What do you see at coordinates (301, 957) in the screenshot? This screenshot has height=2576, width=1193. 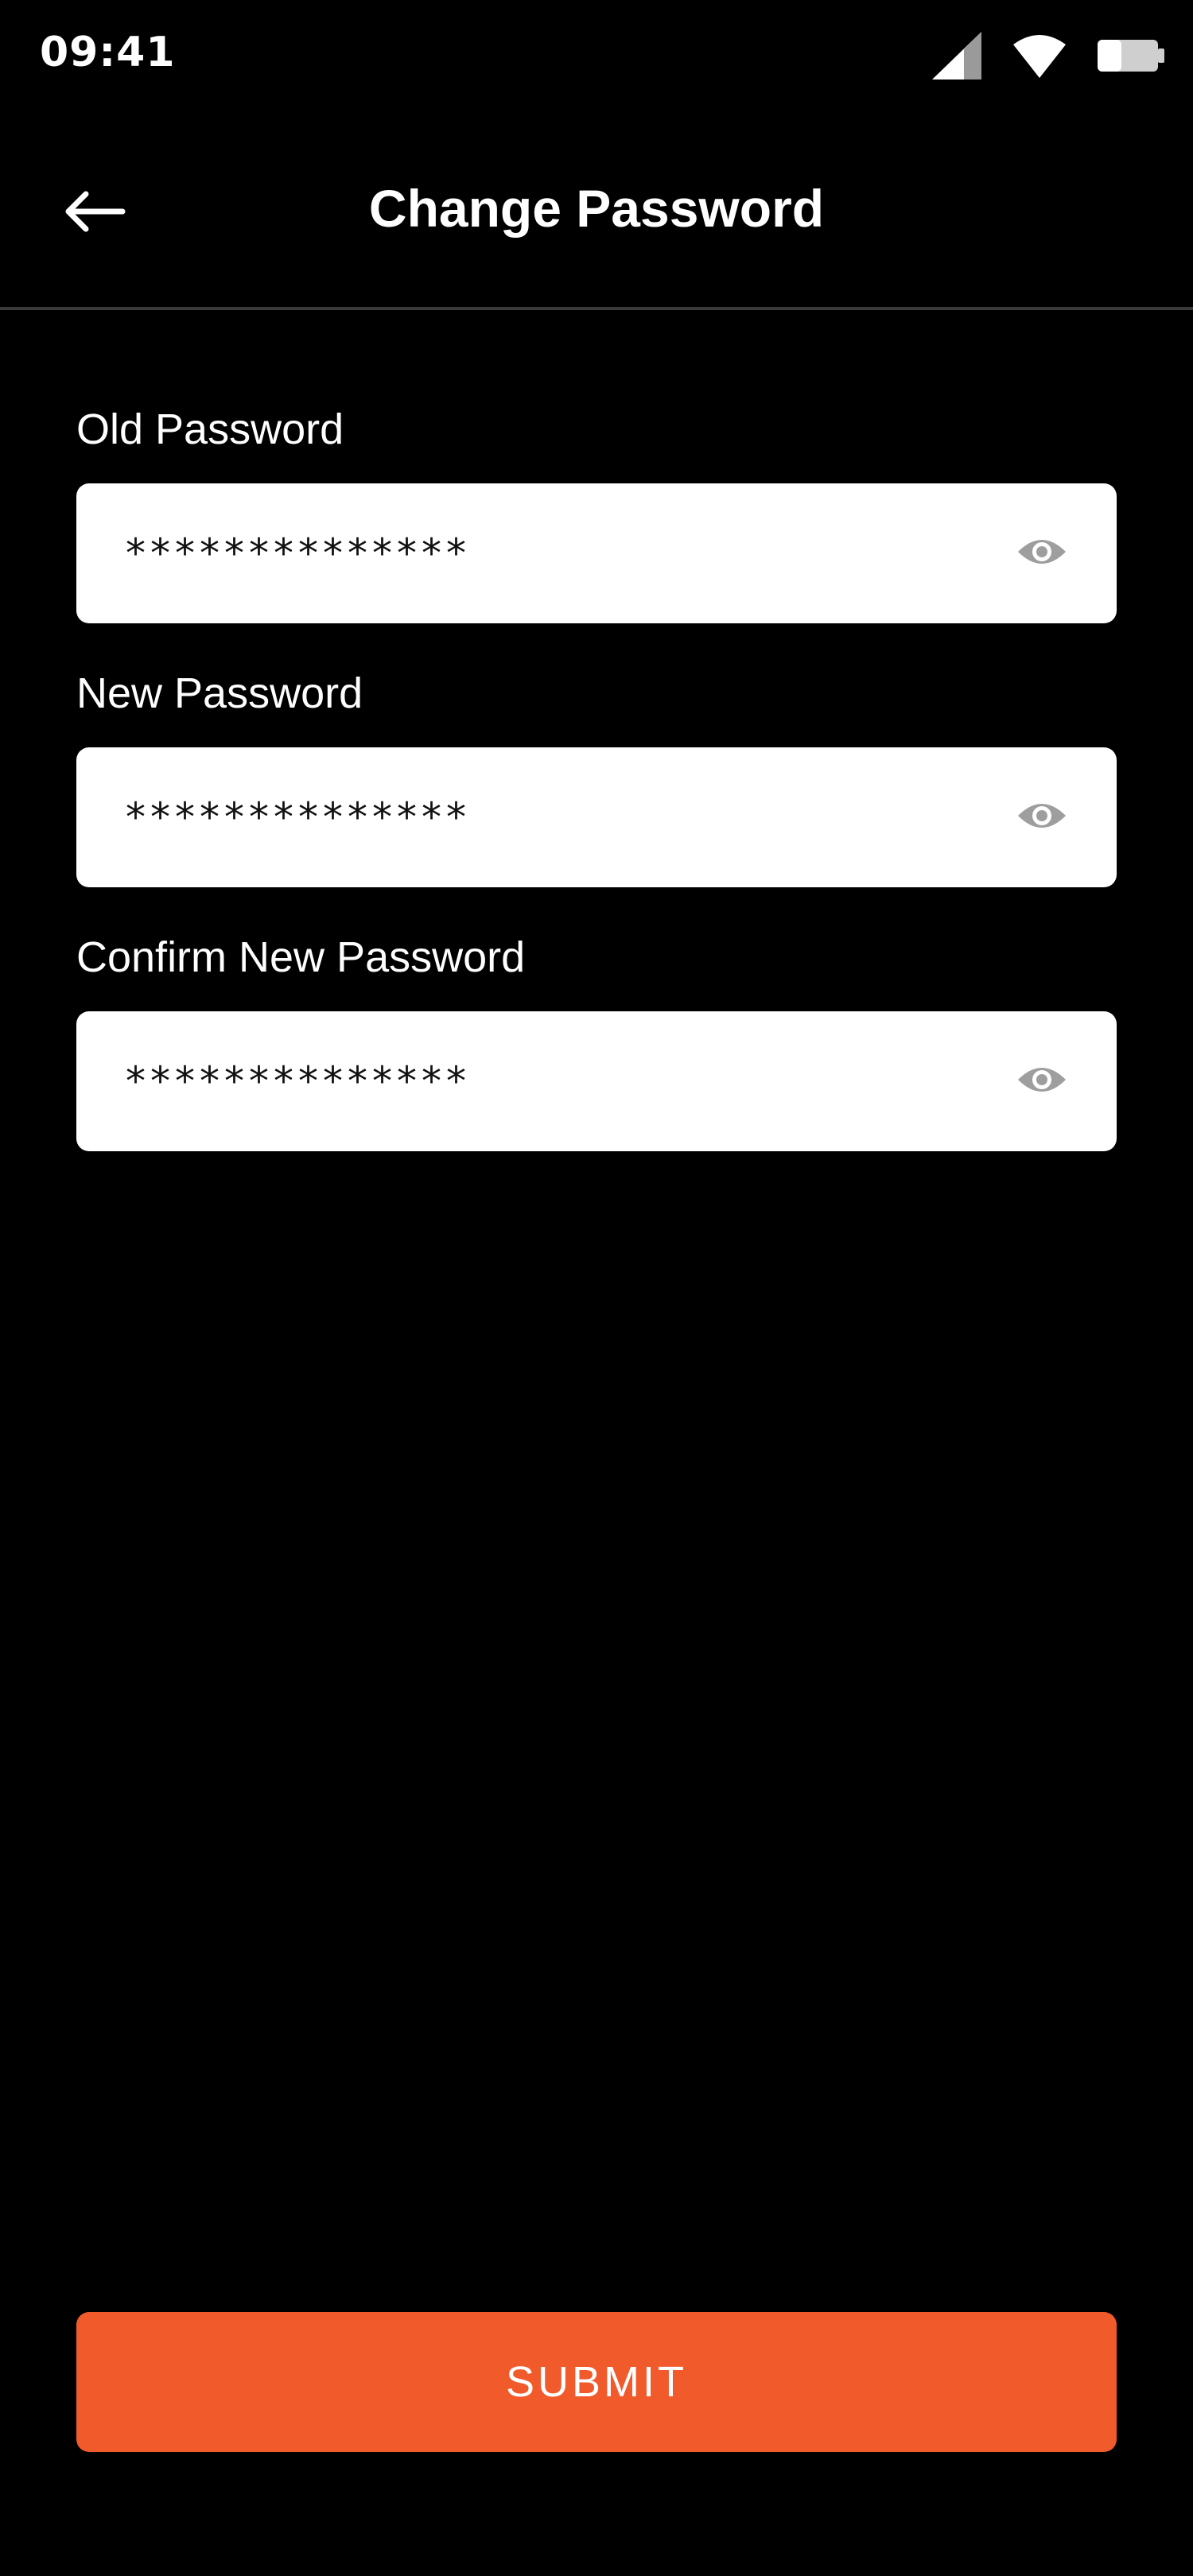 I see `confirm-password-label: Confirm New Password` at bounding box center [301, 957].